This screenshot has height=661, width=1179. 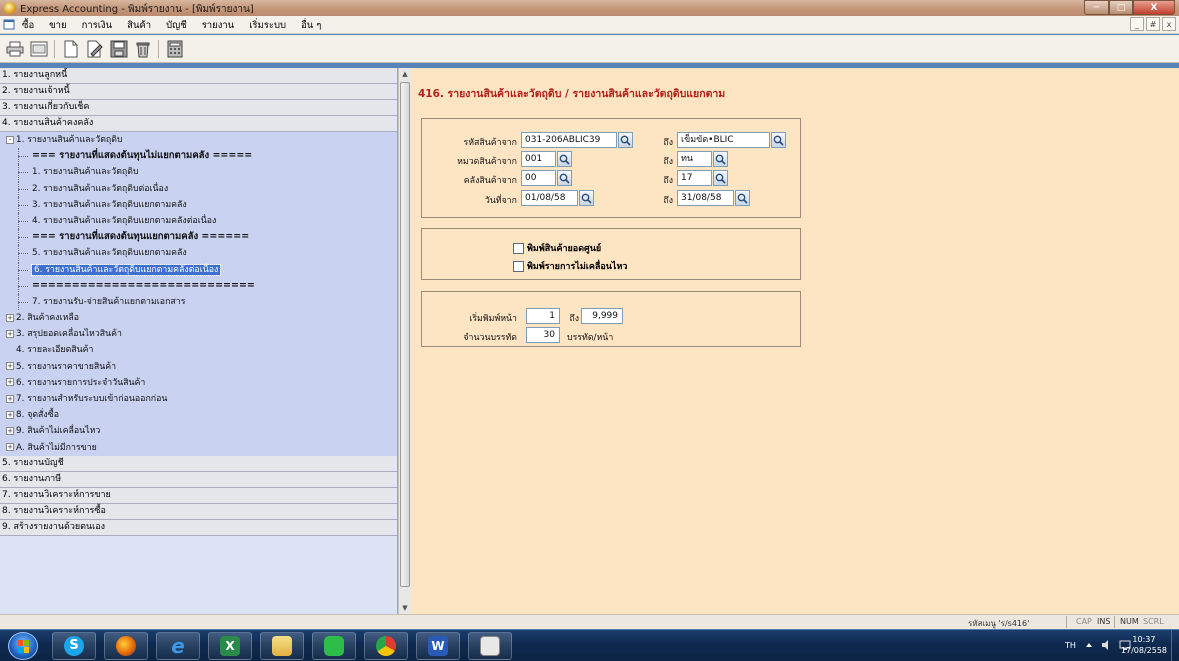 What do you see at coordinates (198, 172) in the screenshot?
I see `tree-item: 1. รายงานสินค้าและวัตถุดิบ` at bounding box center [198, 172].